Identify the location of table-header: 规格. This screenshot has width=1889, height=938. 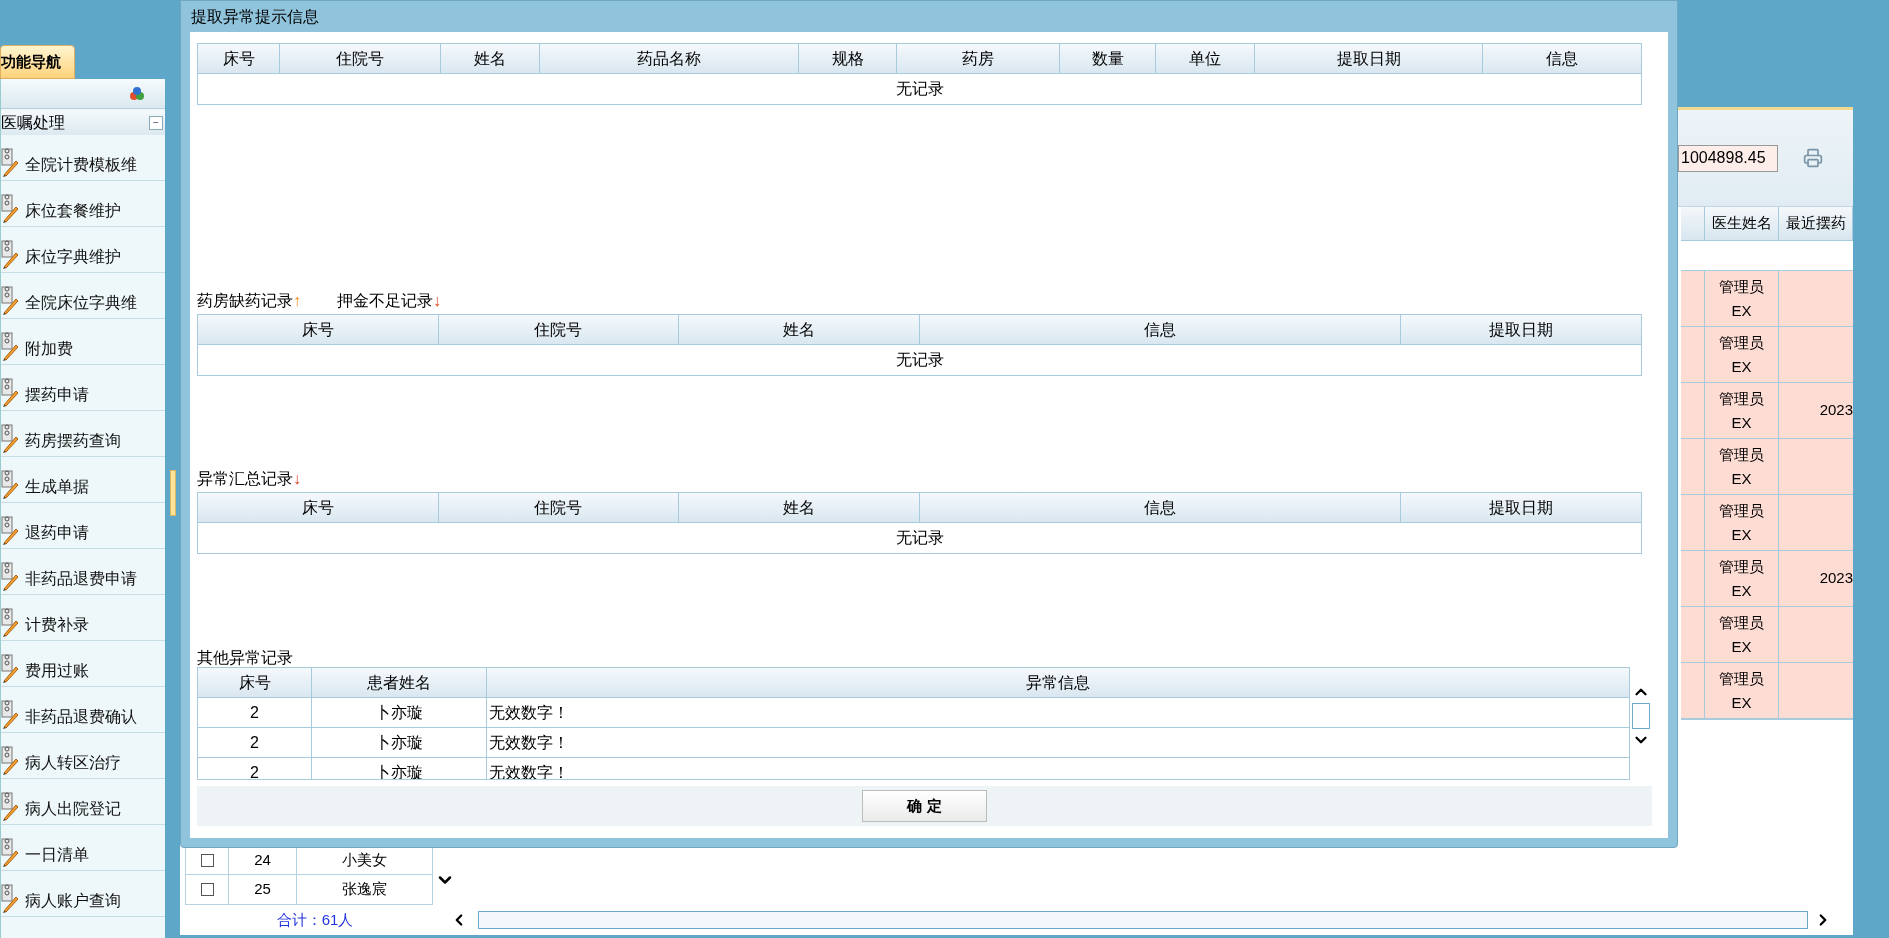
(848, 58).